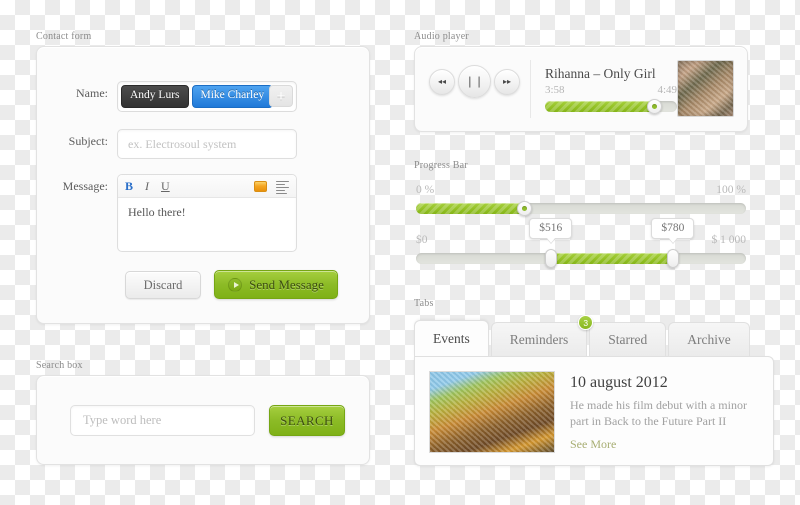 The width and height of the screenshot is (800, 505). I want to click on text-color-swatch-icon, so click(260, 186).